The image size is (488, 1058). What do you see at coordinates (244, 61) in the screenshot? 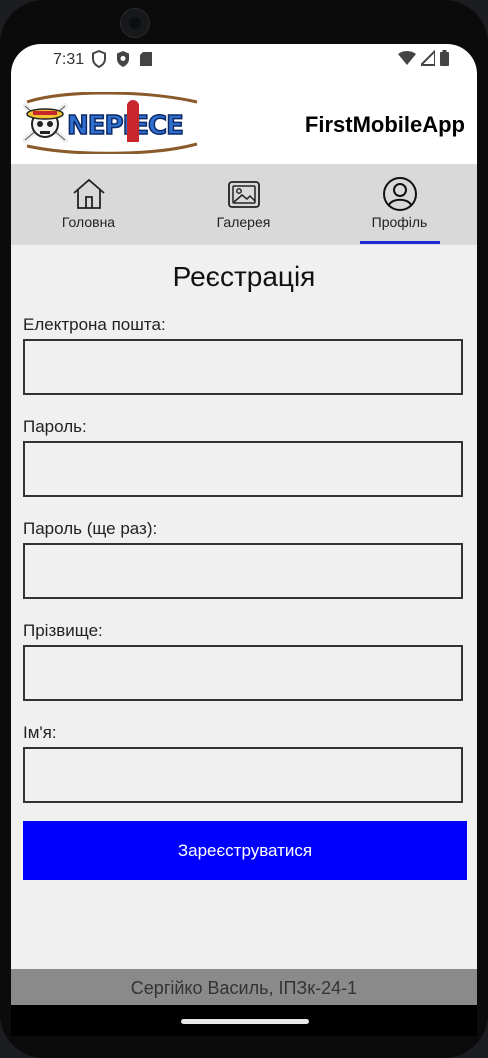
I see `status-bar: 7:31` at bounding box center [244, 61].